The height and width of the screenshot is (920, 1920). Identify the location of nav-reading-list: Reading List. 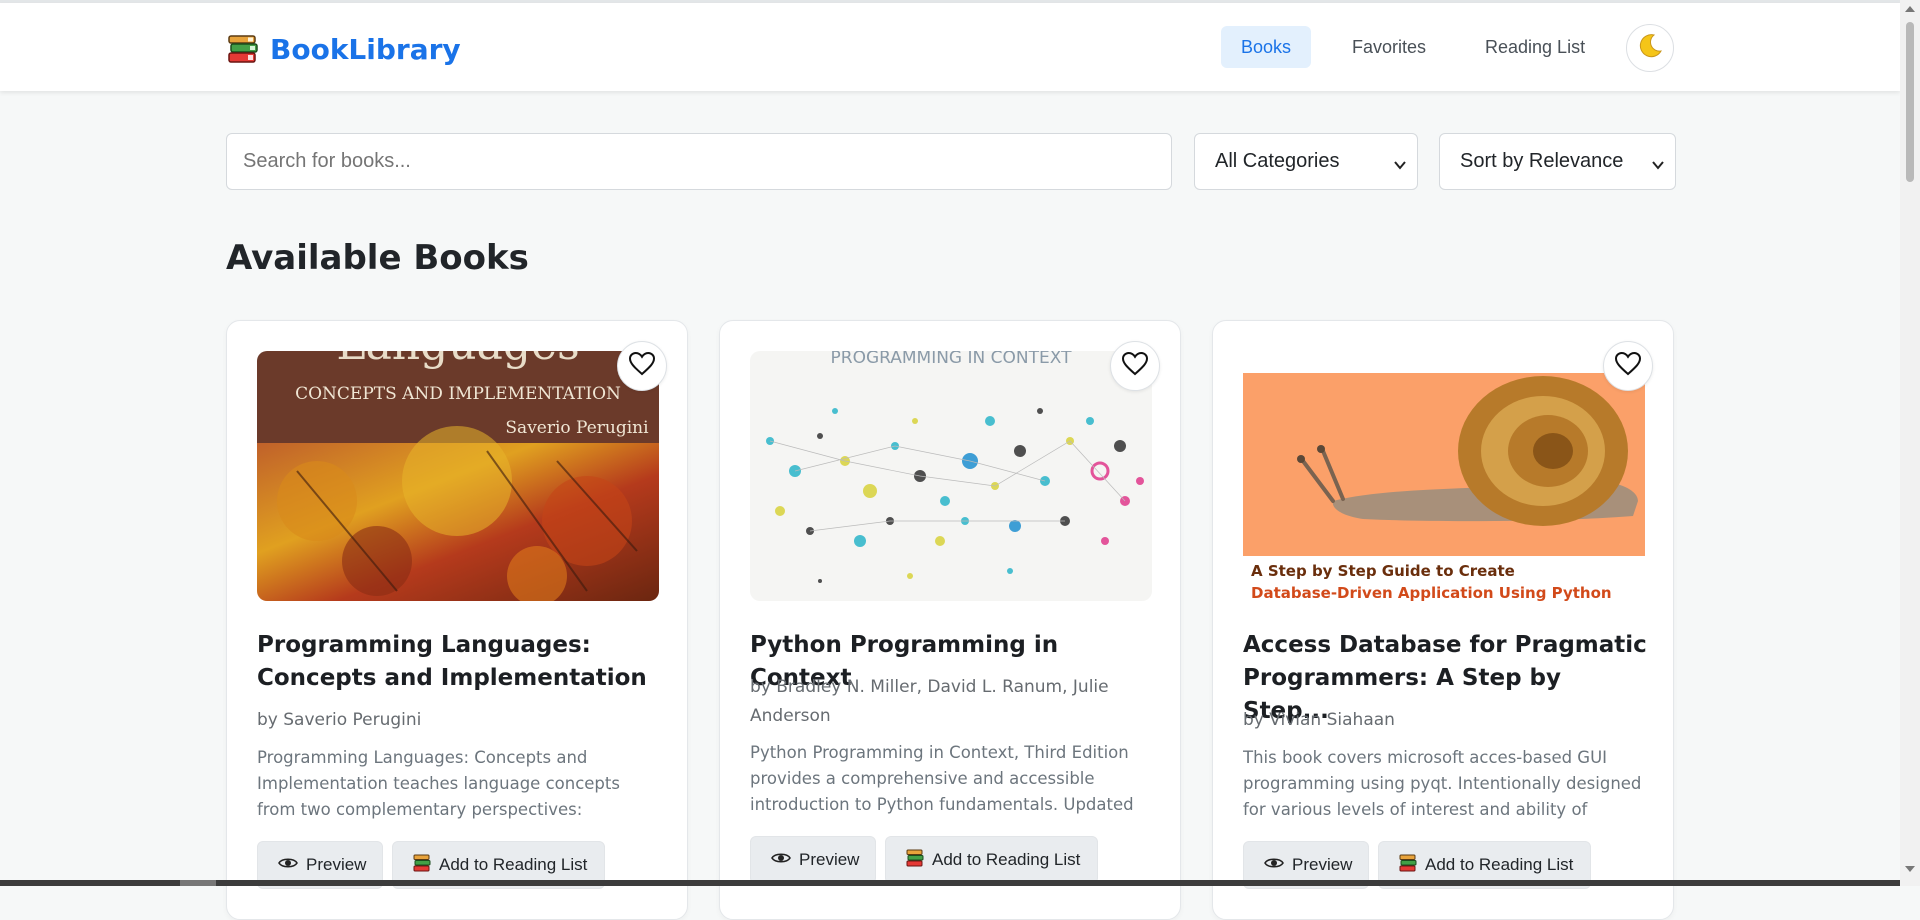
(1535, 47).